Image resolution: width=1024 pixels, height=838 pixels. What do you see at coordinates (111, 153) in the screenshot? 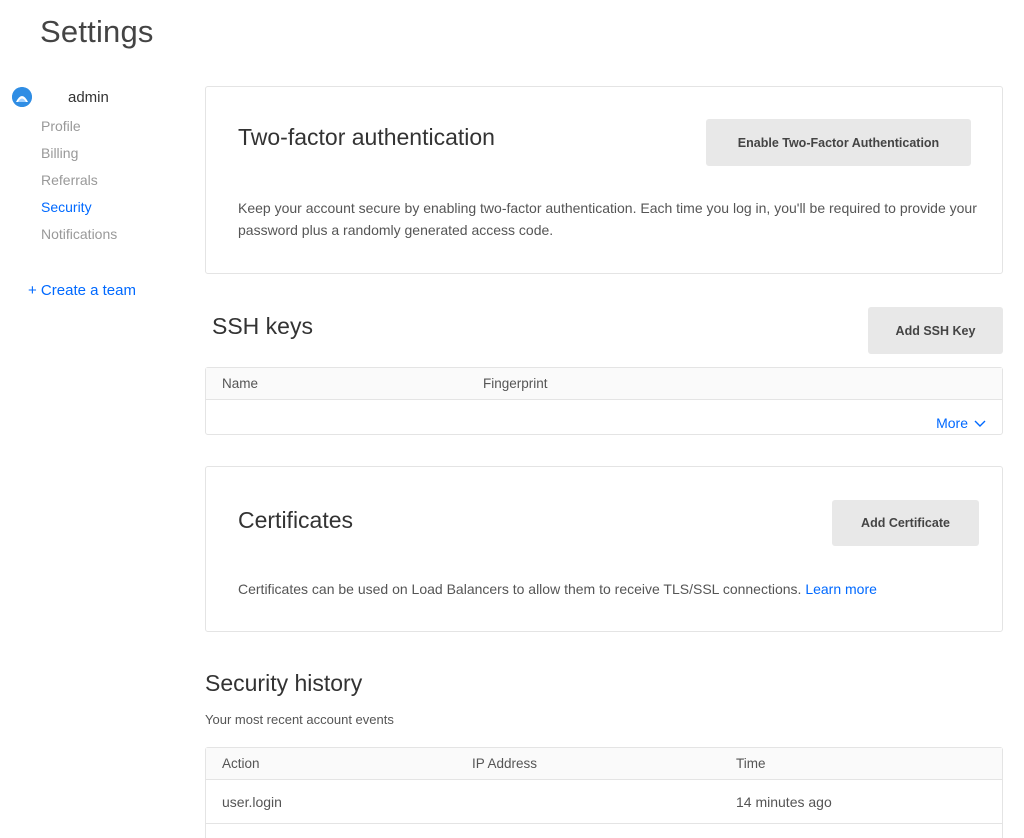
I see `sidebar-item-billing: Billing` at bounding box center [111, 153].